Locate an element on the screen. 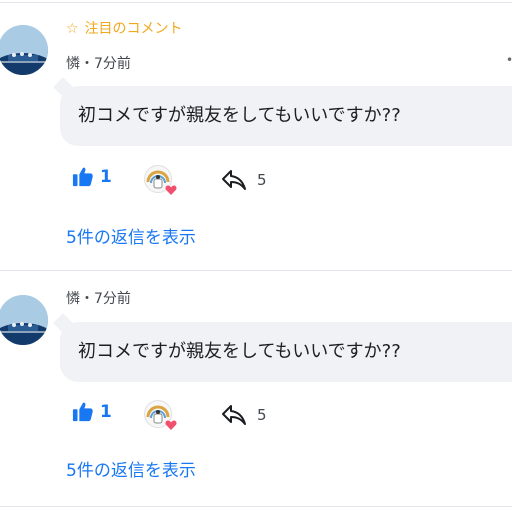 The image size is (512, 510). featured-label: ☆ 注目のコメント is located at coordinates (124, 29).